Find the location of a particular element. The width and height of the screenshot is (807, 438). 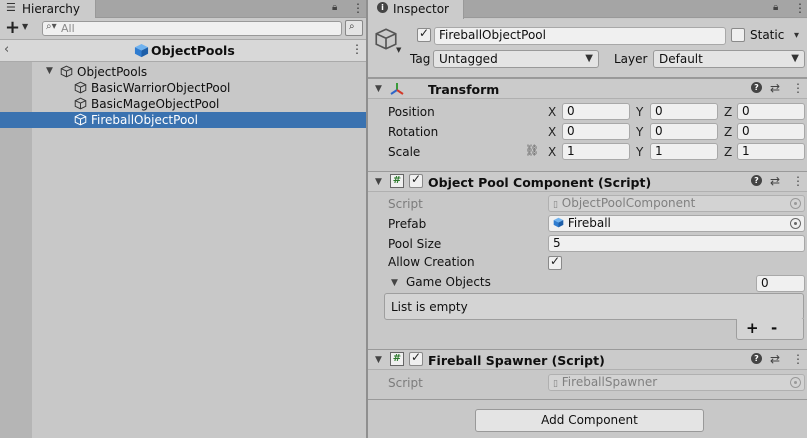

z-axis-label: Z is located at coordinates (728, 132).